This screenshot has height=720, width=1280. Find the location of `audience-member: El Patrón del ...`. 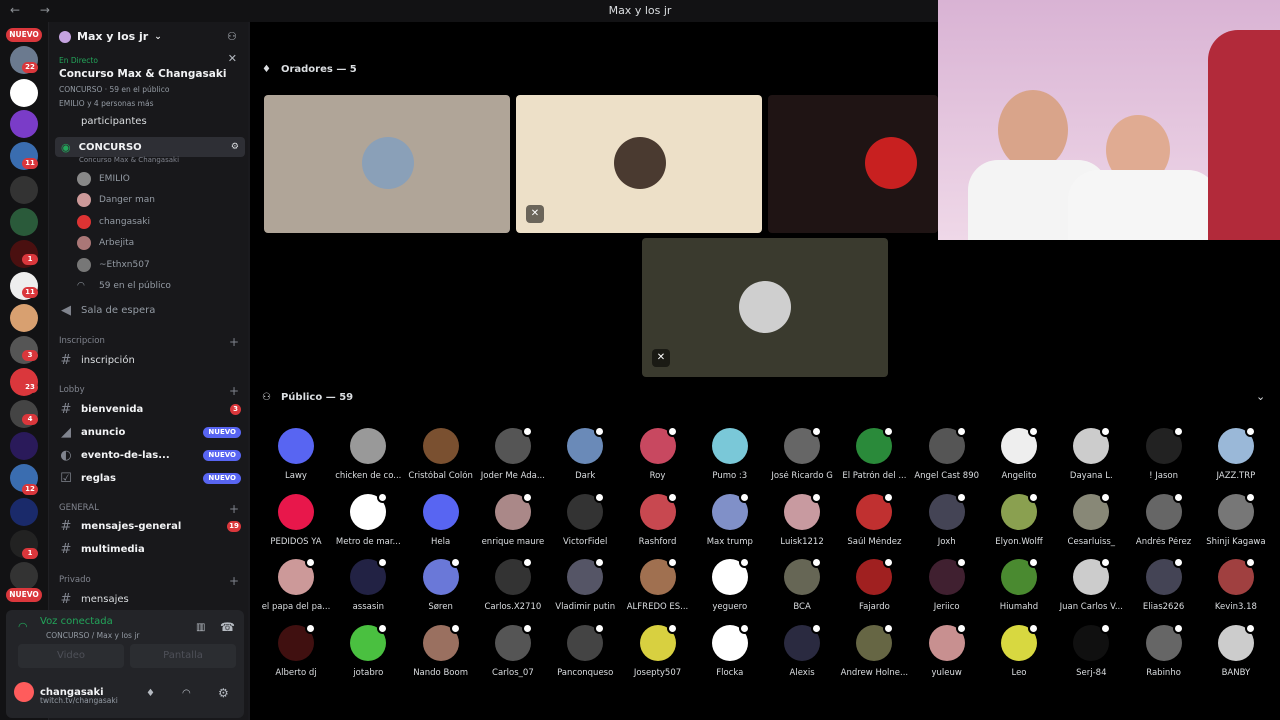

audience-member: El Patrón del ... is located at coordinates (874, 453).